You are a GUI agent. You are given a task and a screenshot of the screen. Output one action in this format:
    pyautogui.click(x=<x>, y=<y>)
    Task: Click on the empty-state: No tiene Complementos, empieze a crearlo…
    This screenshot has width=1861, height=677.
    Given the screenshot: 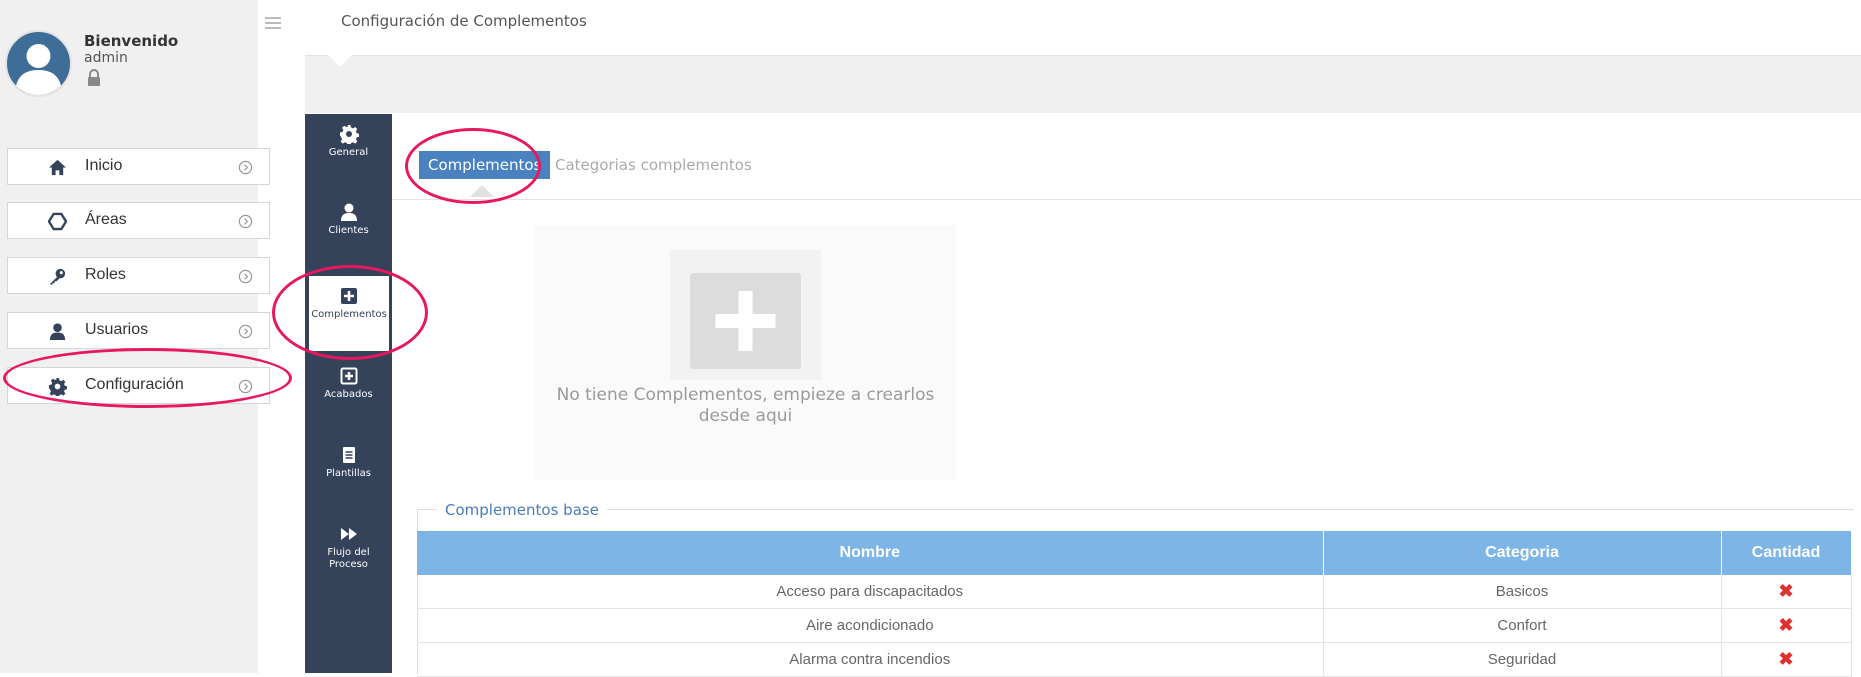 What is the action you would take?
    pyautogui.click(x=745, y=352)
    